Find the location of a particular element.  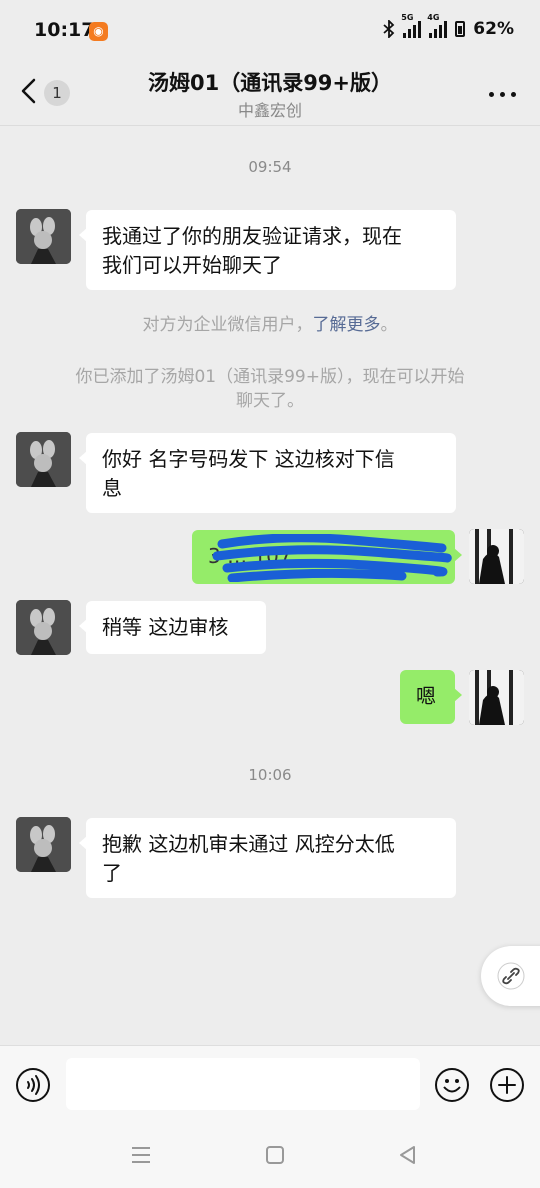

message-text: 你好 名字号码发下 这边核对下信 is located at coordinates (248, 459).